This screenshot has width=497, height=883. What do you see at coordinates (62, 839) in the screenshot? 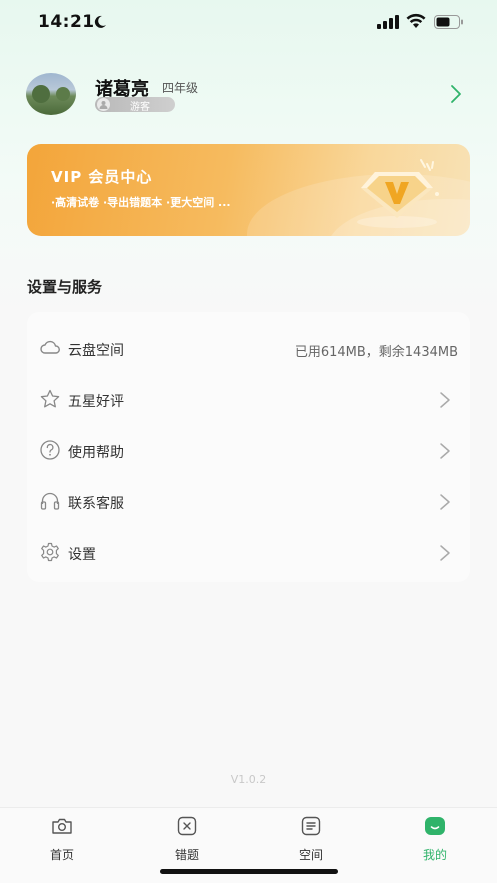
I see `tab-home: 首页` at bounding box center [62, 839].